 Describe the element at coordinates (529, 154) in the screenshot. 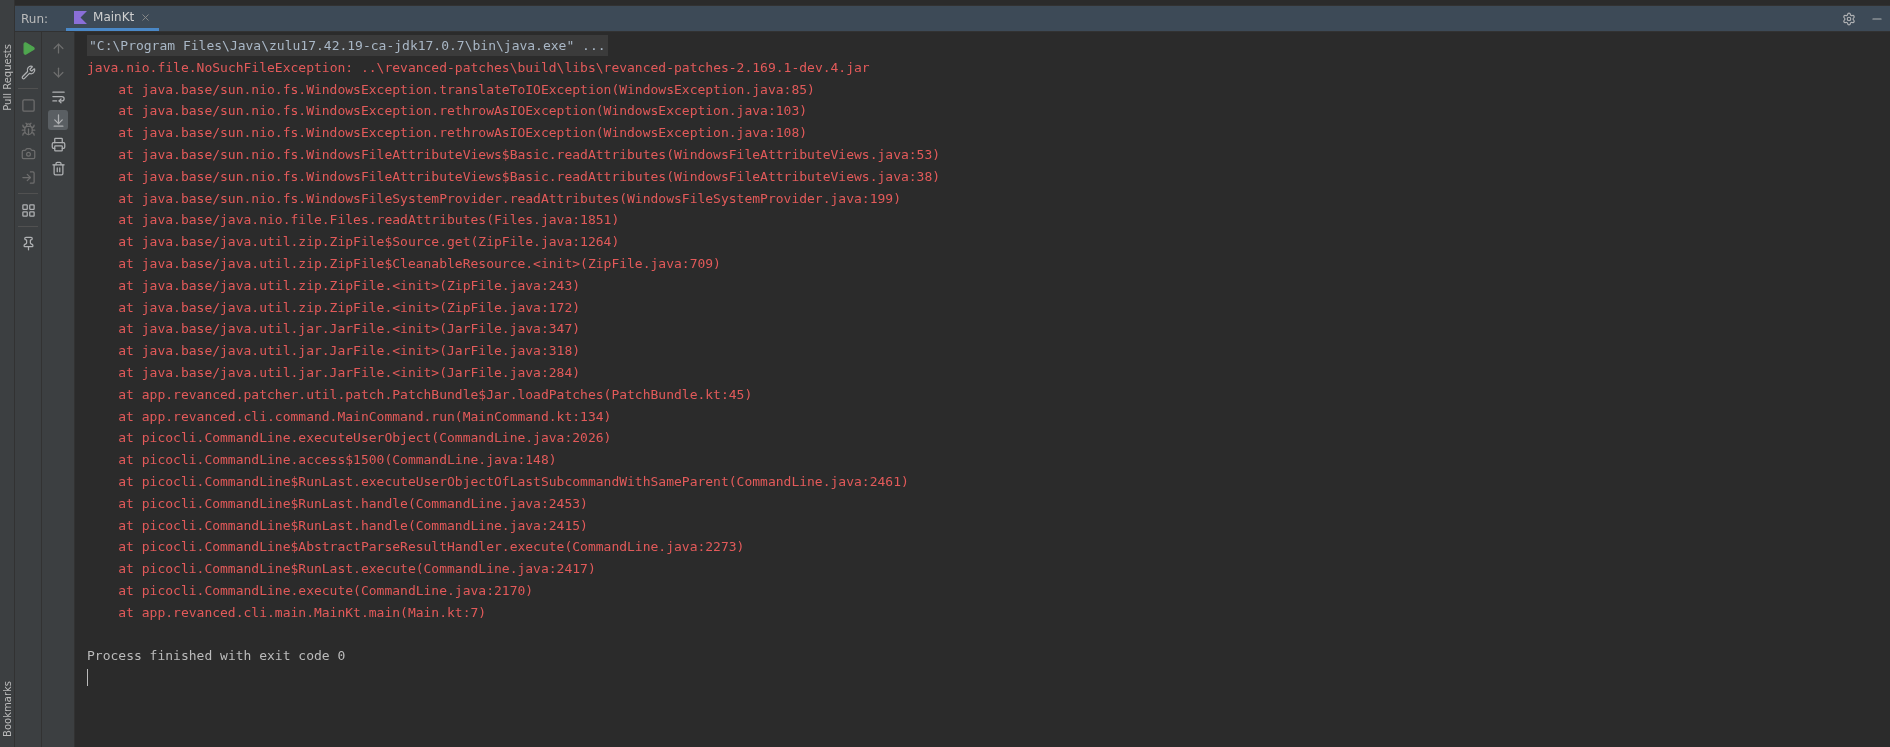

I see `stack-frame: at java.base/sun.nio.fs.WindowsFileAttributeViews$Basic.readAttributes(WindowsFileAttributeViews.java:53)` at that location.